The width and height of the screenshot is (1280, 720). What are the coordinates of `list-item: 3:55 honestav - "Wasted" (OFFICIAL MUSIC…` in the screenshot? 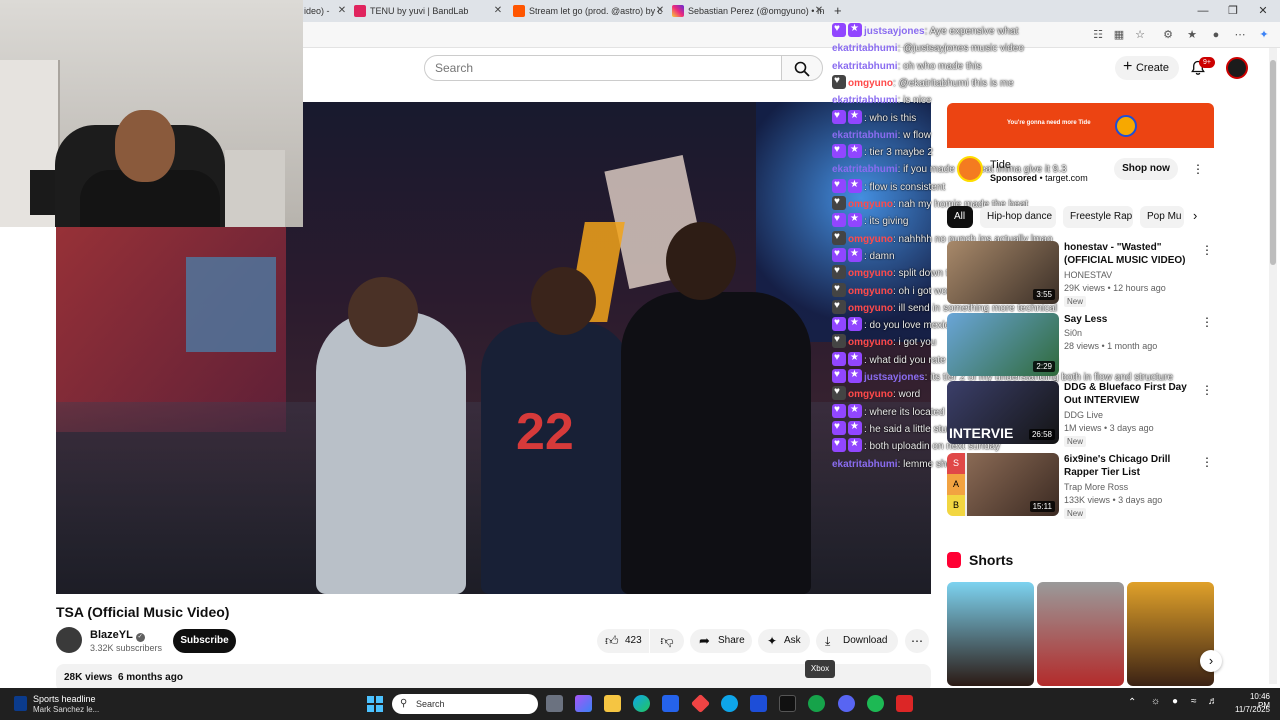 It's located at (1082, 274).